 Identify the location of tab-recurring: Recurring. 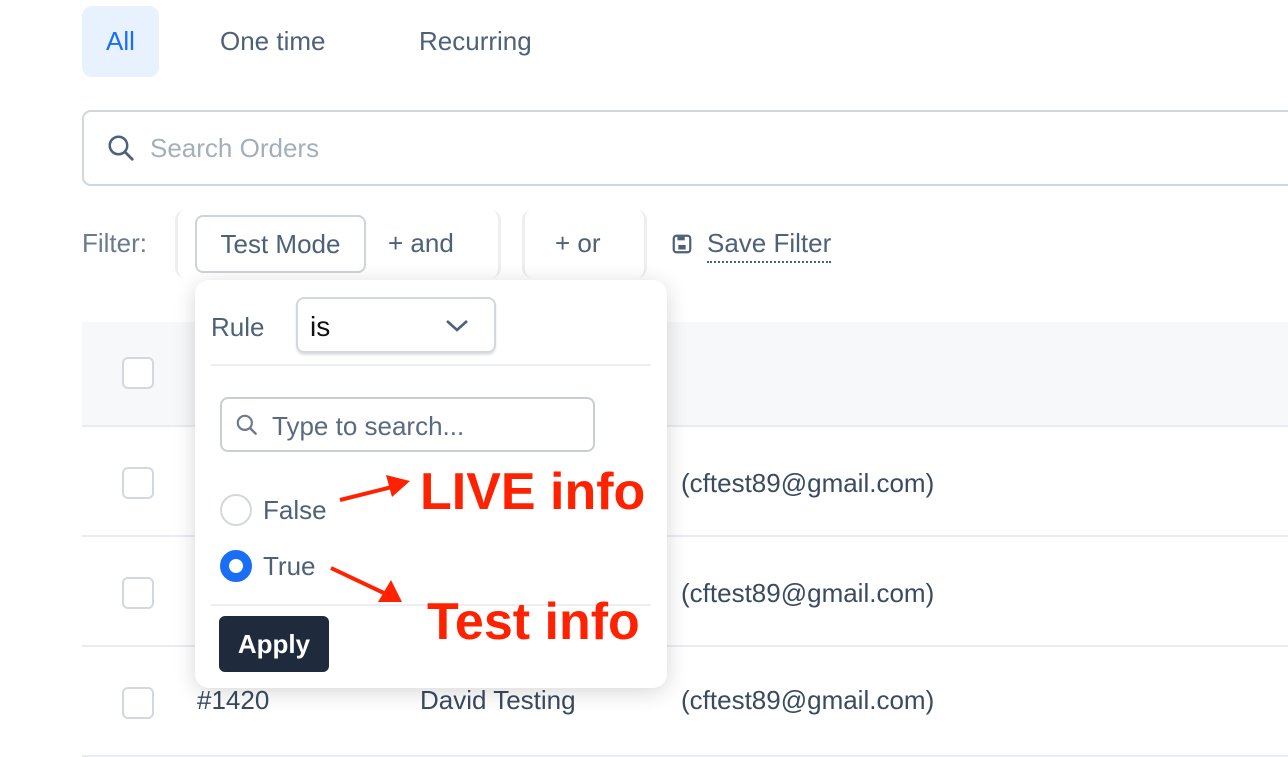
(475, 41).